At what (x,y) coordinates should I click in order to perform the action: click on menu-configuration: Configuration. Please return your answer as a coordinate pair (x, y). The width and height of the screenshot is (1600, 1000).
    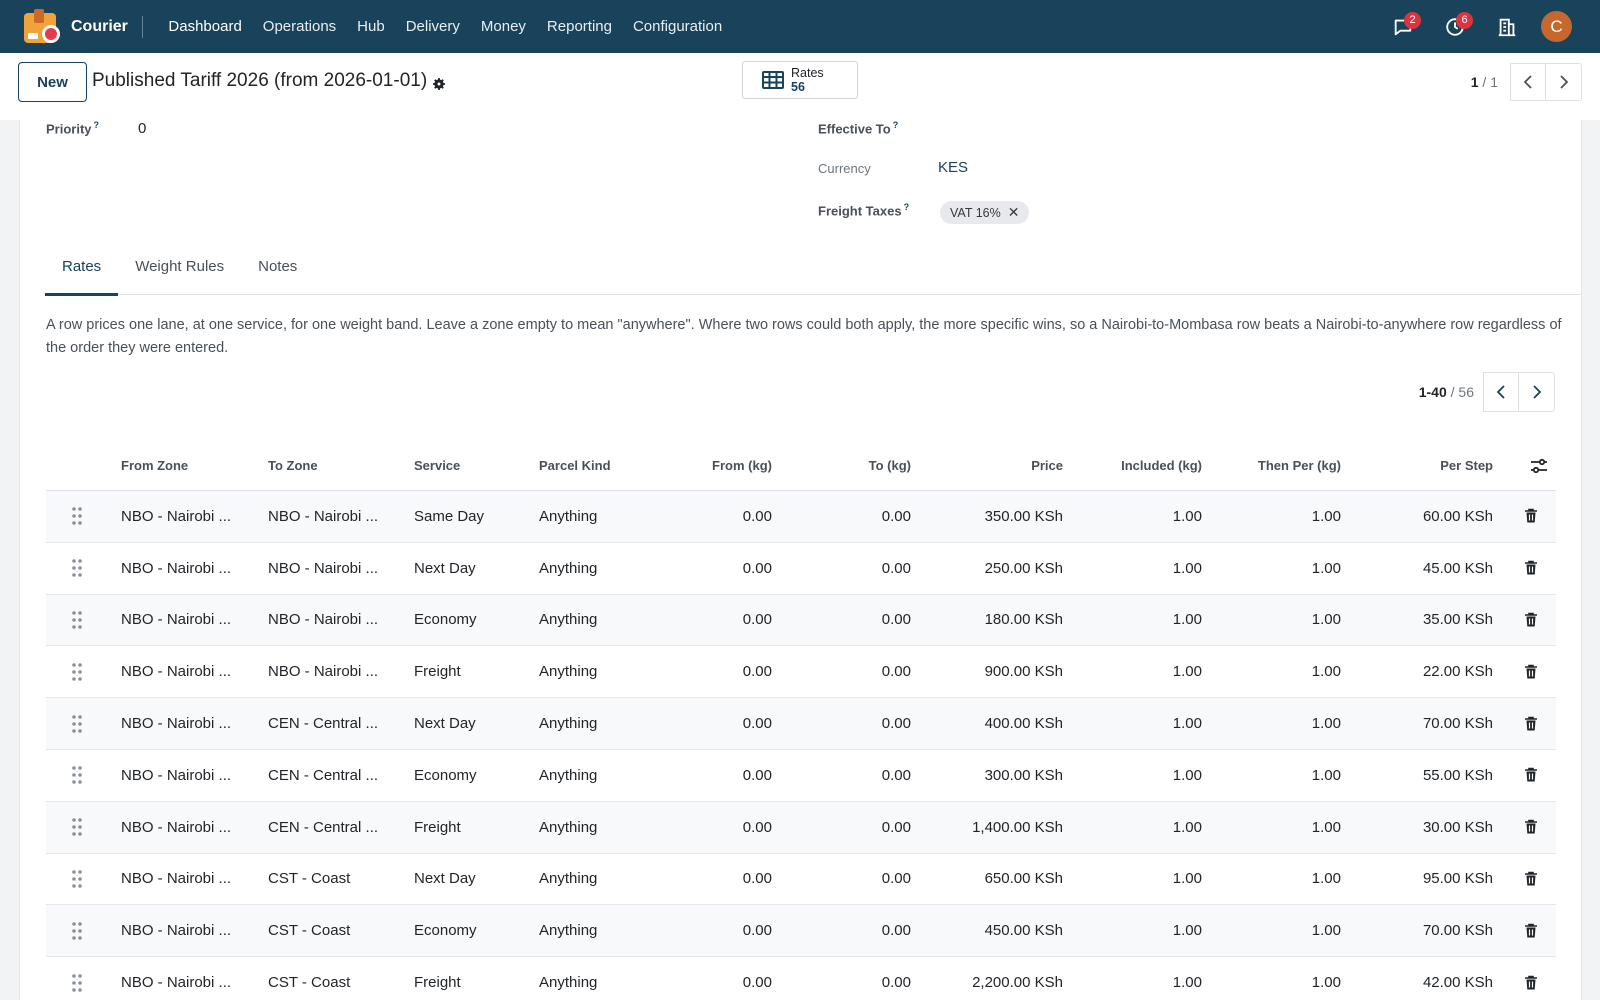
    Looking at the image, I should click on (677, 26).